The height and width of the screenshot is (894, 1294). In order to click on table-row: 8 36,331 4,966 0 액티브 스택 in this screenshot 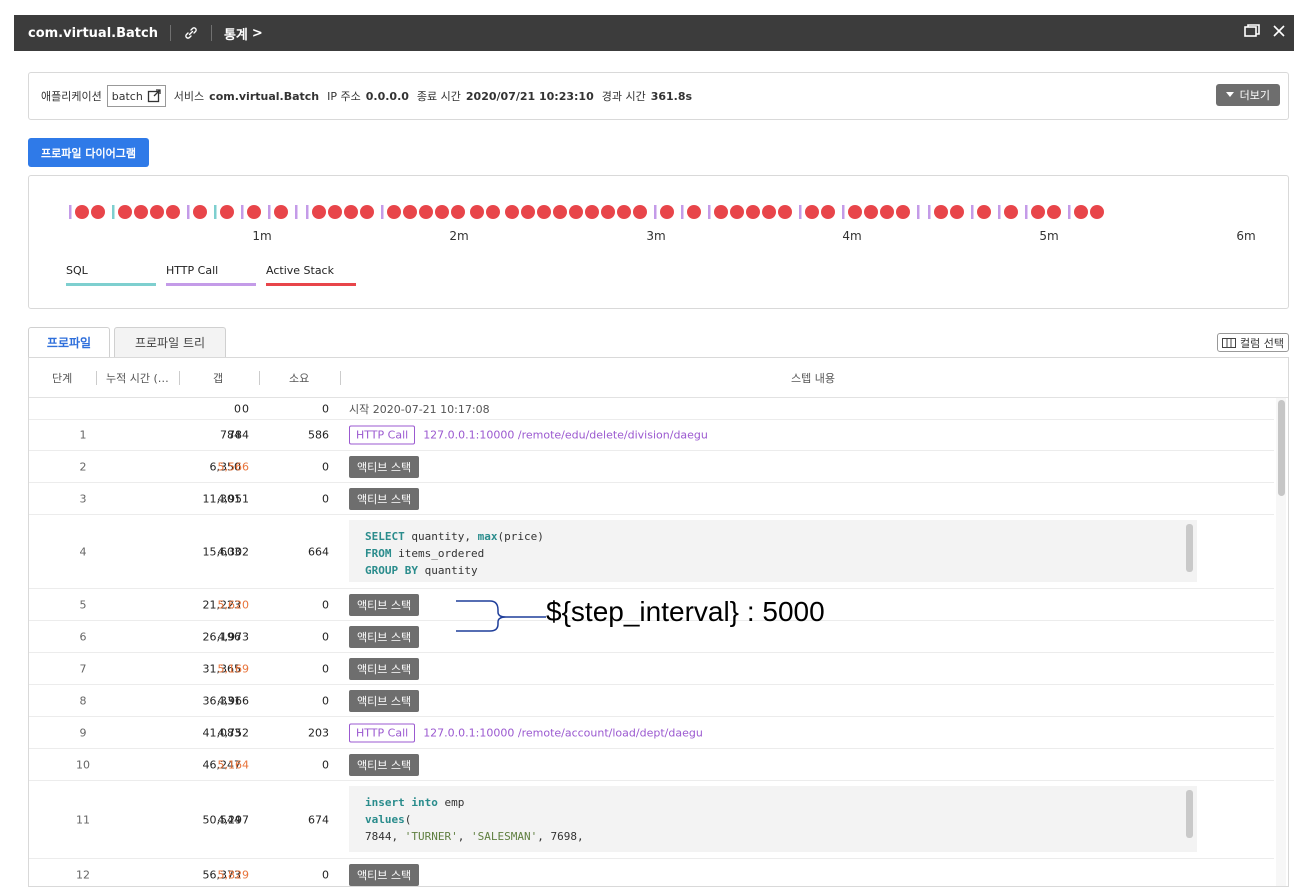, I will do `click(651, 701)`.